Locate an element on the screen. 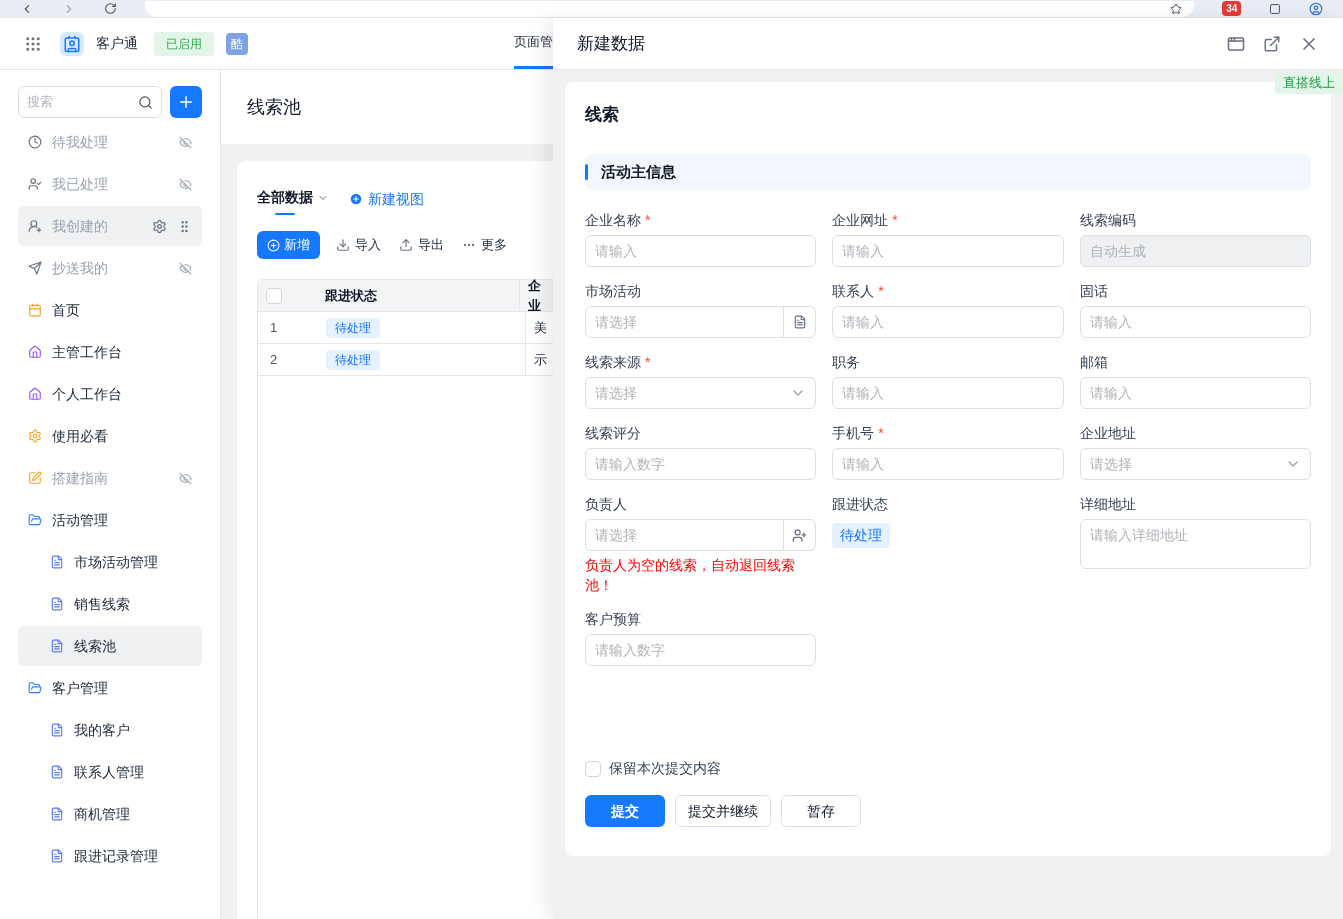 This screenshot has height=919, width=1343. row-number: 2 is located at coordinates (274, 359).